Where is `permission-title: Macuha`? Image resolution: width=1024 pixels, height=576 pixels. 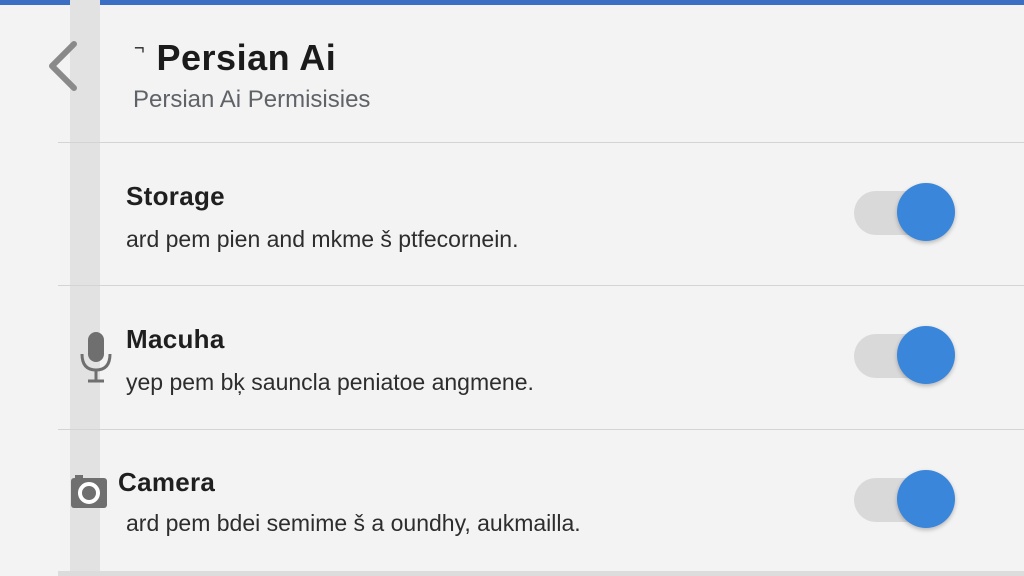 permission-title: Macuha is located at coordinates (175, 339).